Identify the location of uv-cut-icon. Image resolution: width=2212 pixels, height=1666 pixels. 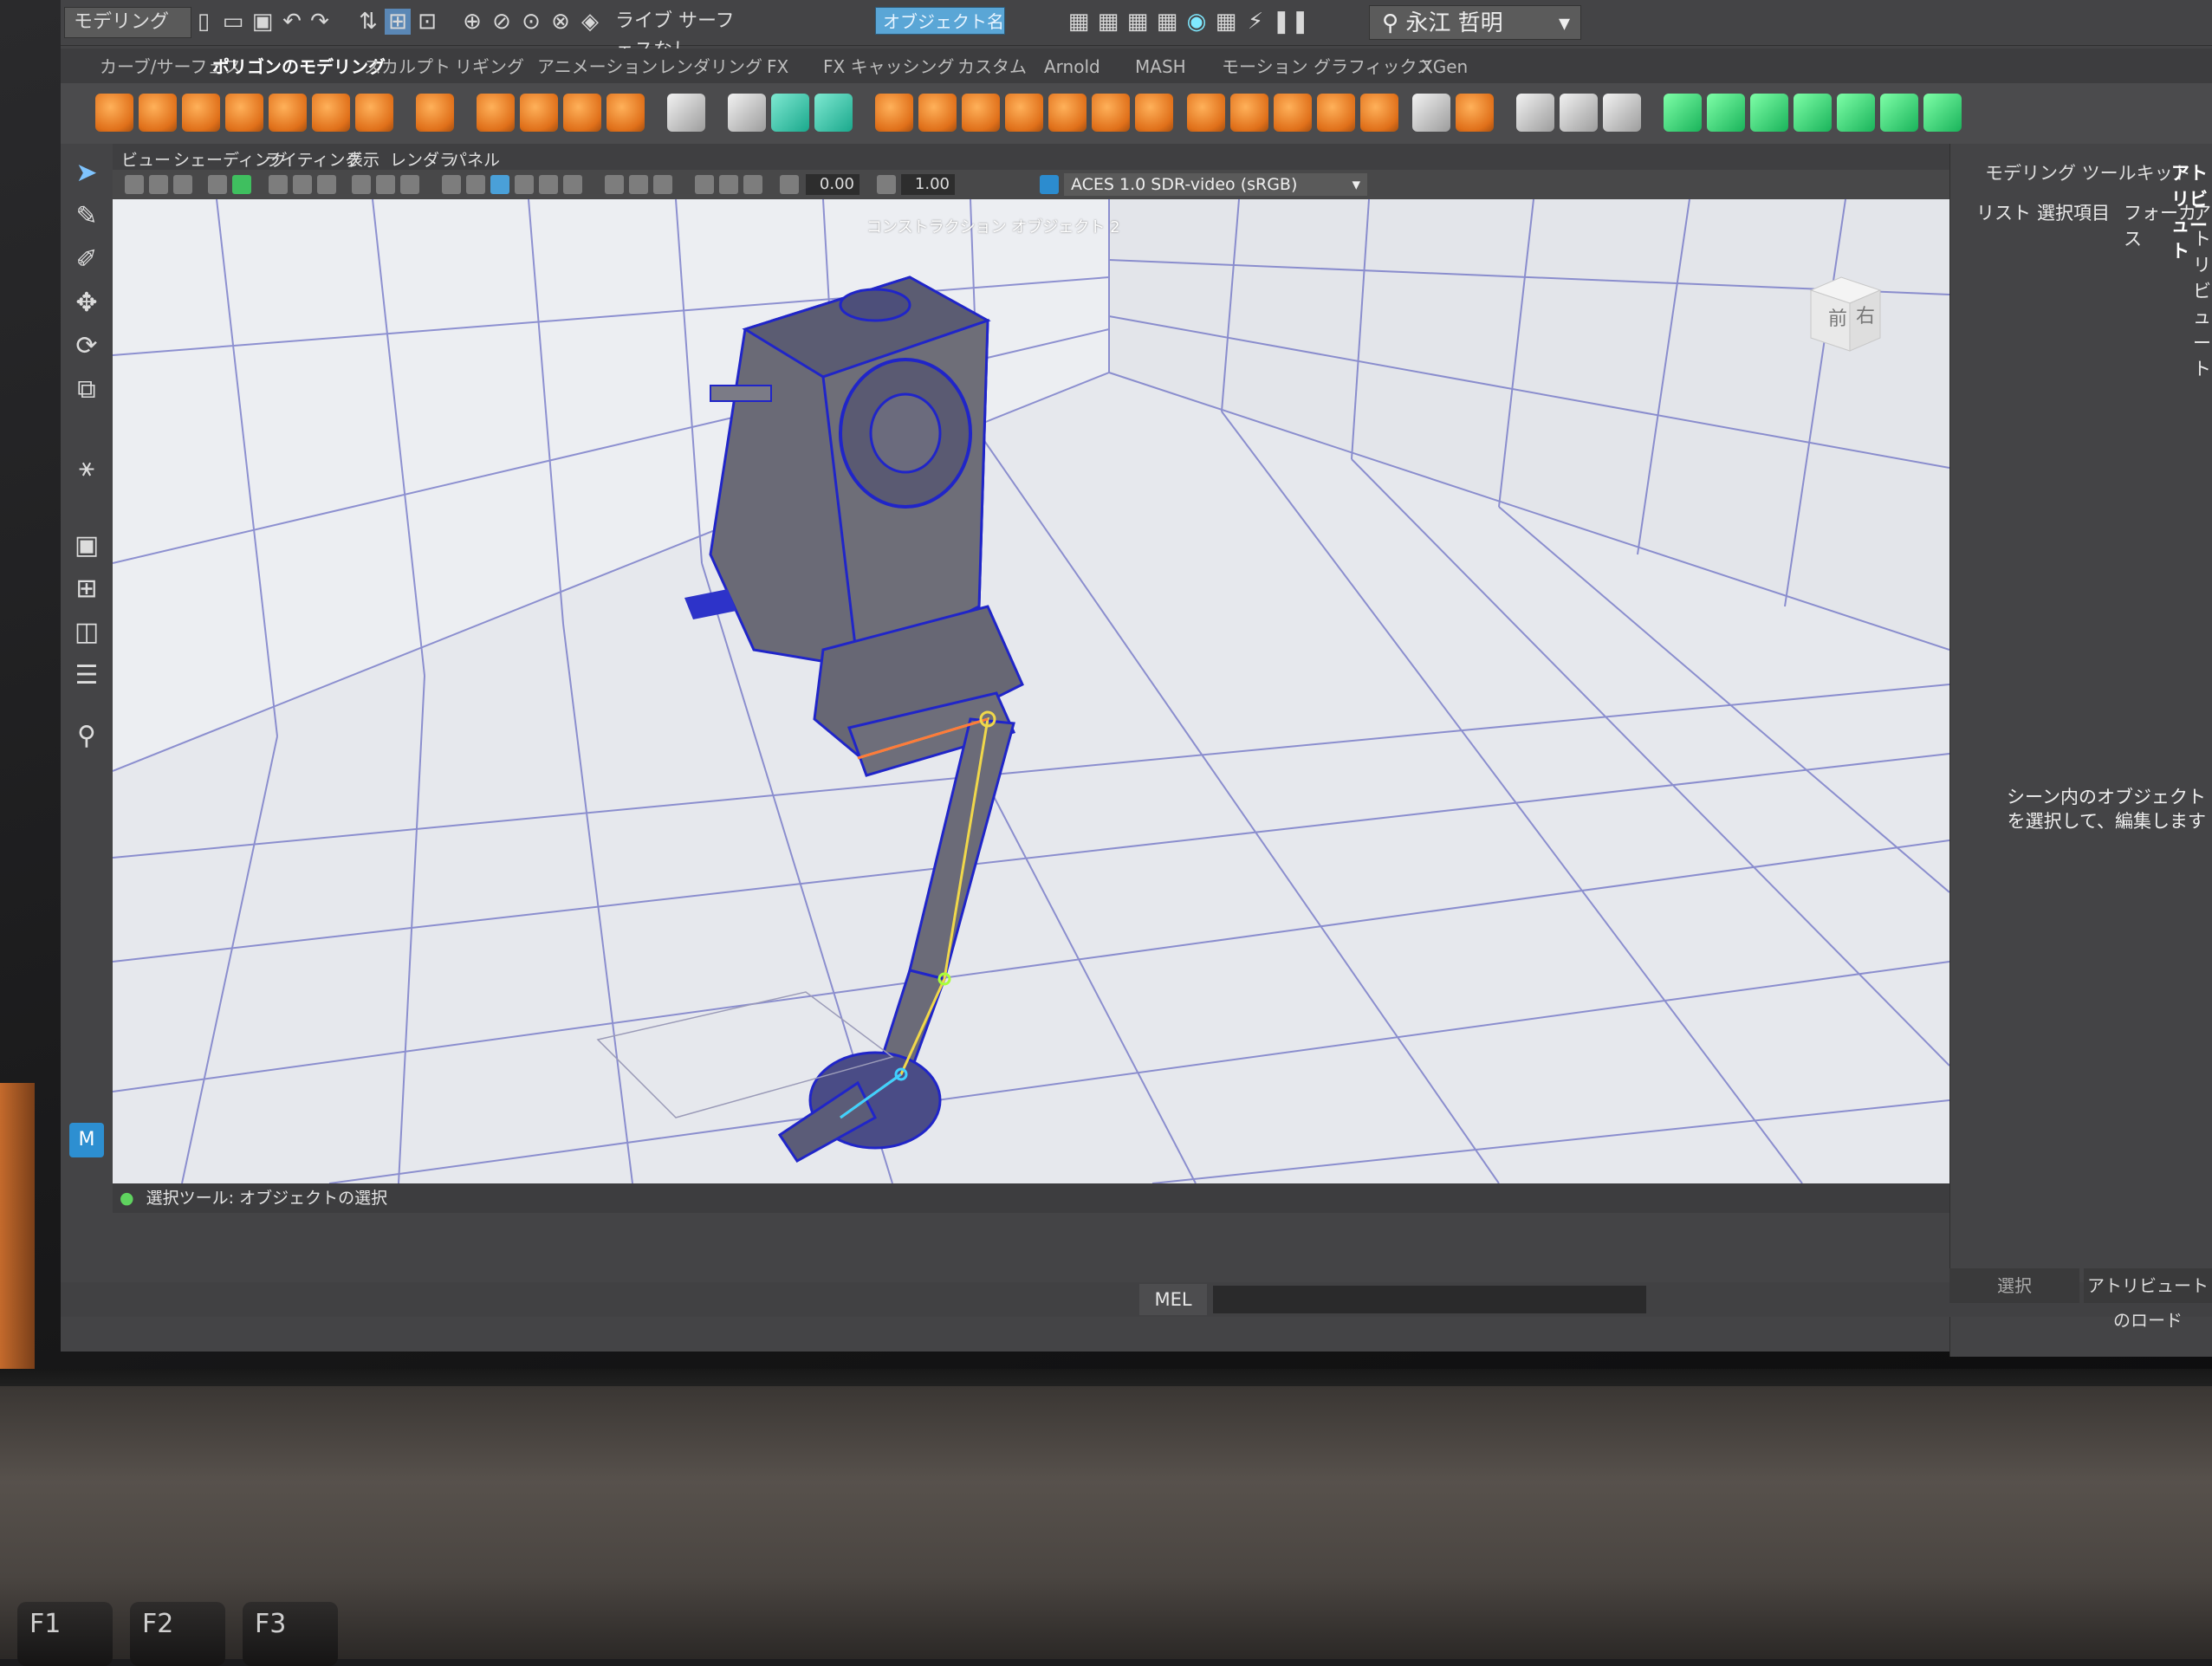
(1942, 113).